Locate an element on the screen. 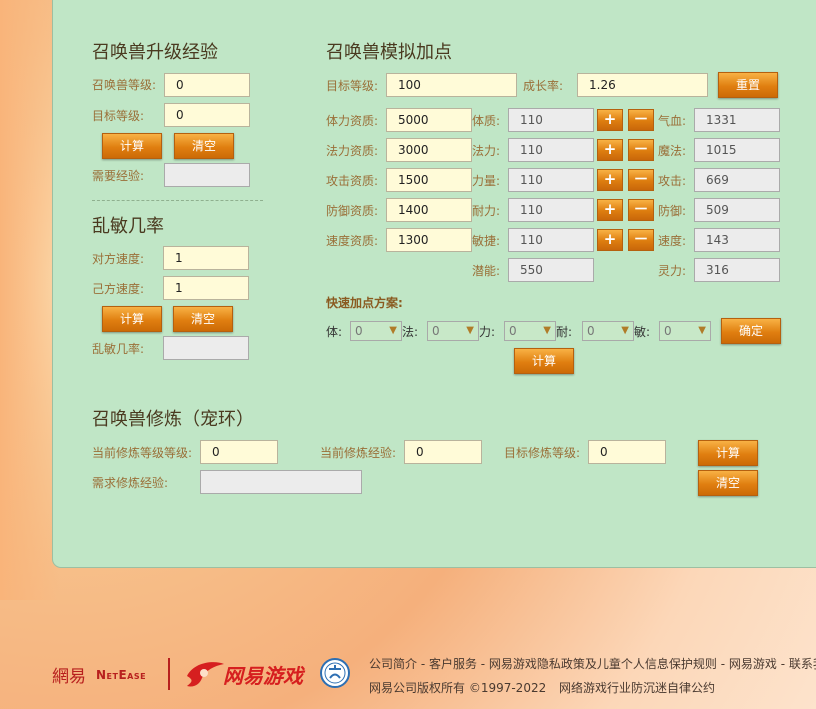 This screenshot has height=709, width=816. enemy-speed-input is located at coordinates (206, 258).